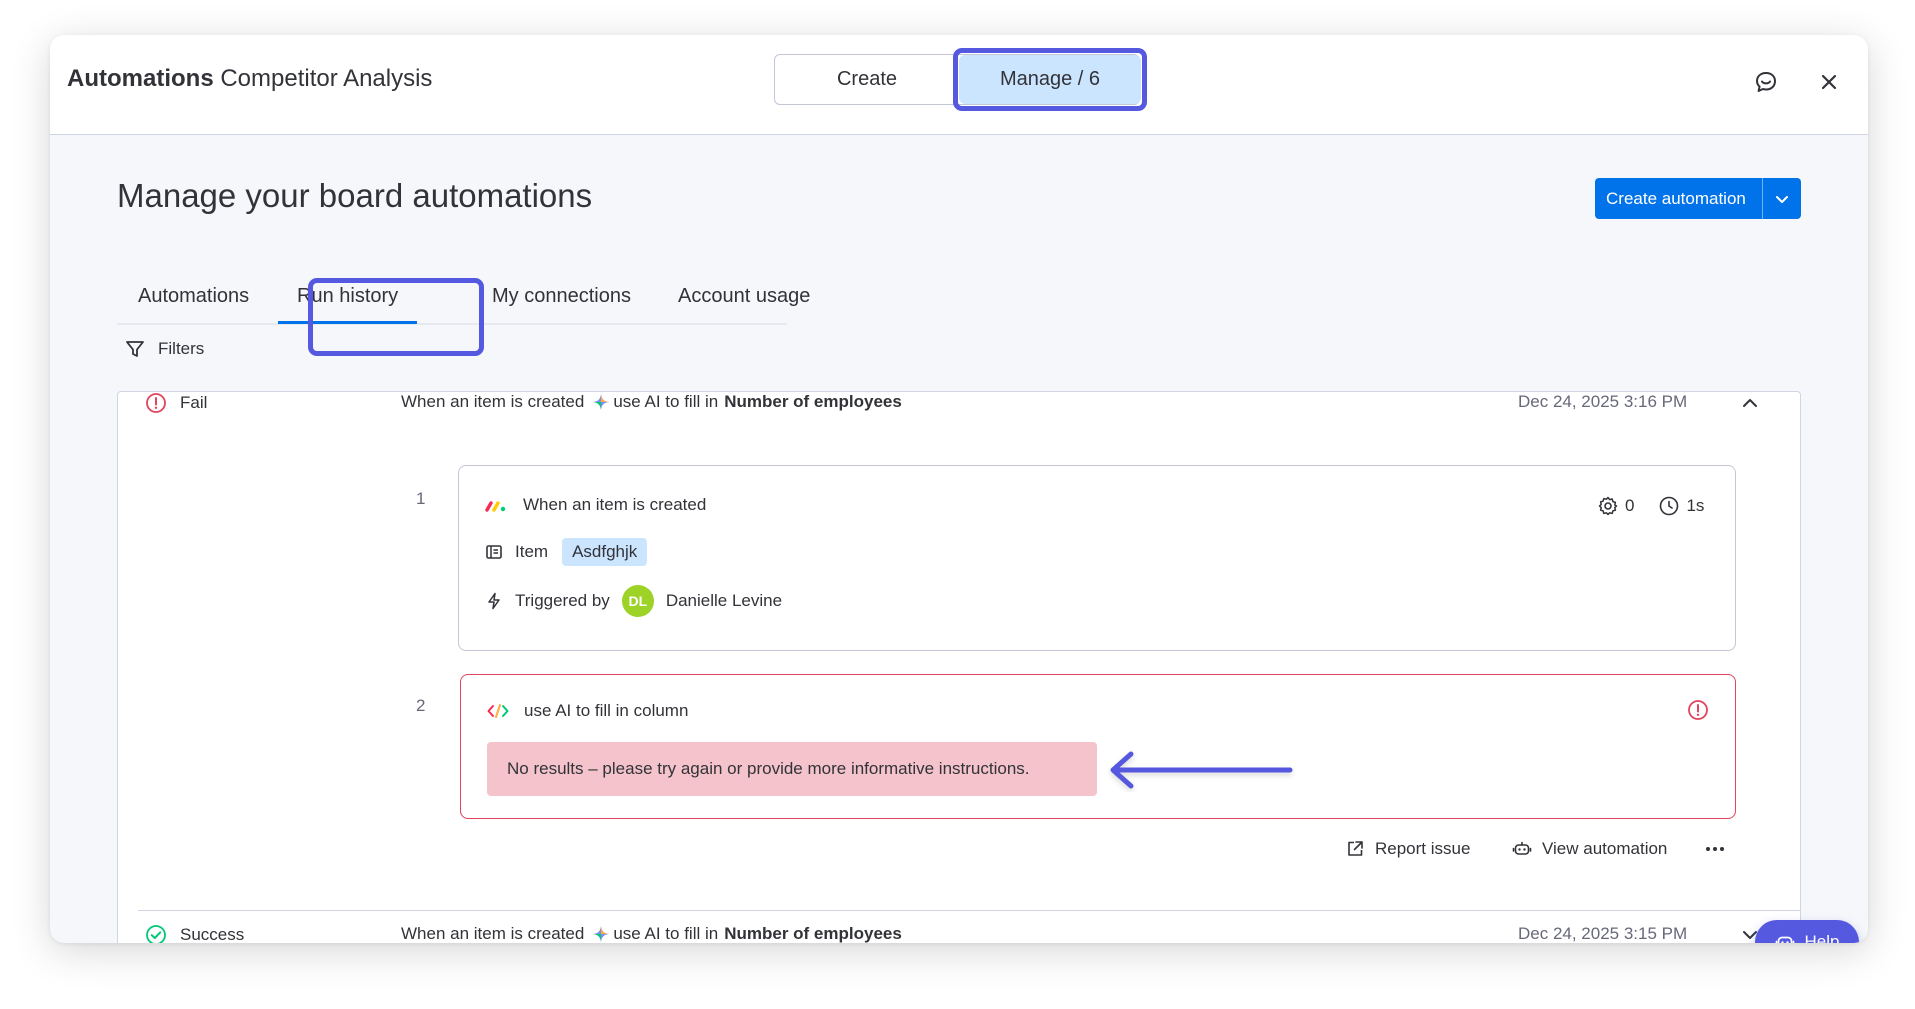 Image resolution: width=1915 pixels, height=1009 pixels. I want to click on lightning-icon, so click(494, 601).